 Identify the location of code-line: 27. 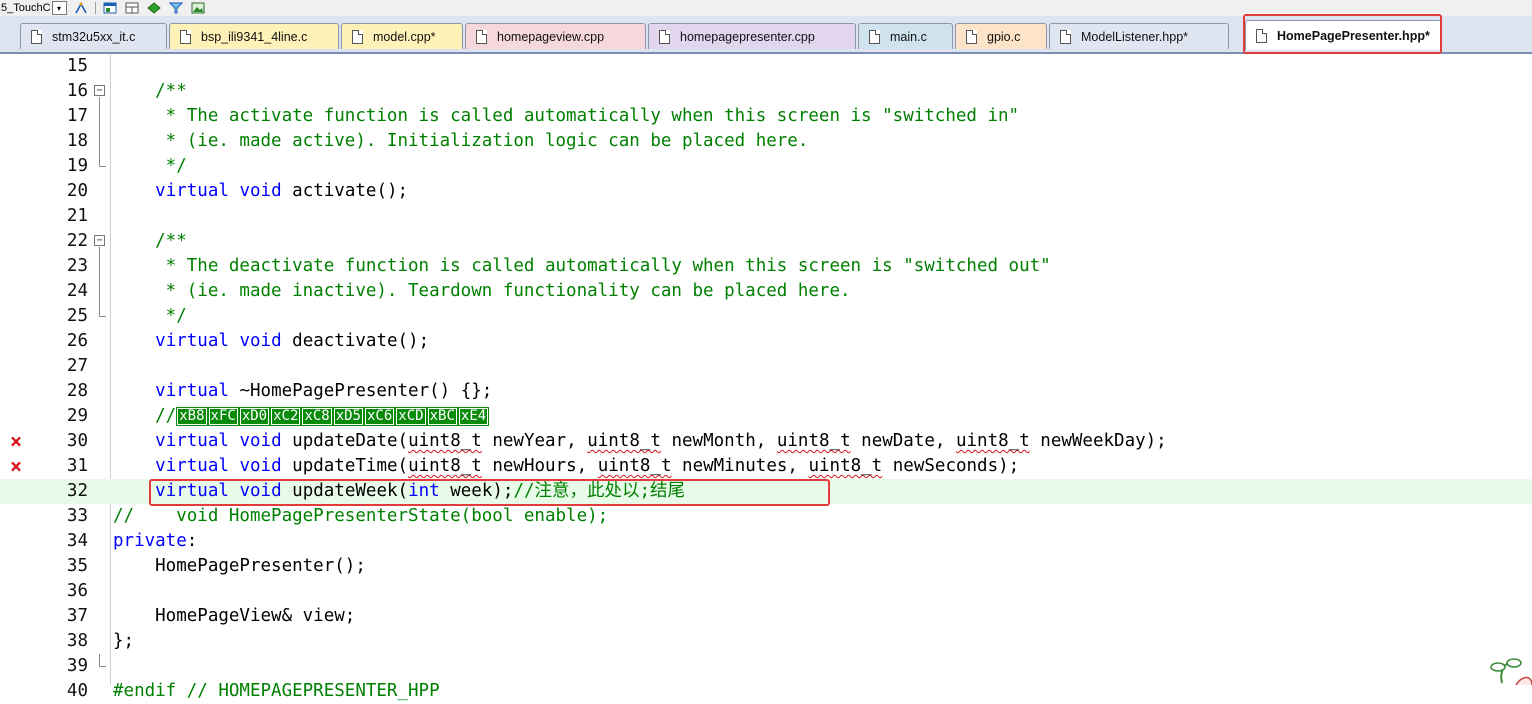
(766, 366).